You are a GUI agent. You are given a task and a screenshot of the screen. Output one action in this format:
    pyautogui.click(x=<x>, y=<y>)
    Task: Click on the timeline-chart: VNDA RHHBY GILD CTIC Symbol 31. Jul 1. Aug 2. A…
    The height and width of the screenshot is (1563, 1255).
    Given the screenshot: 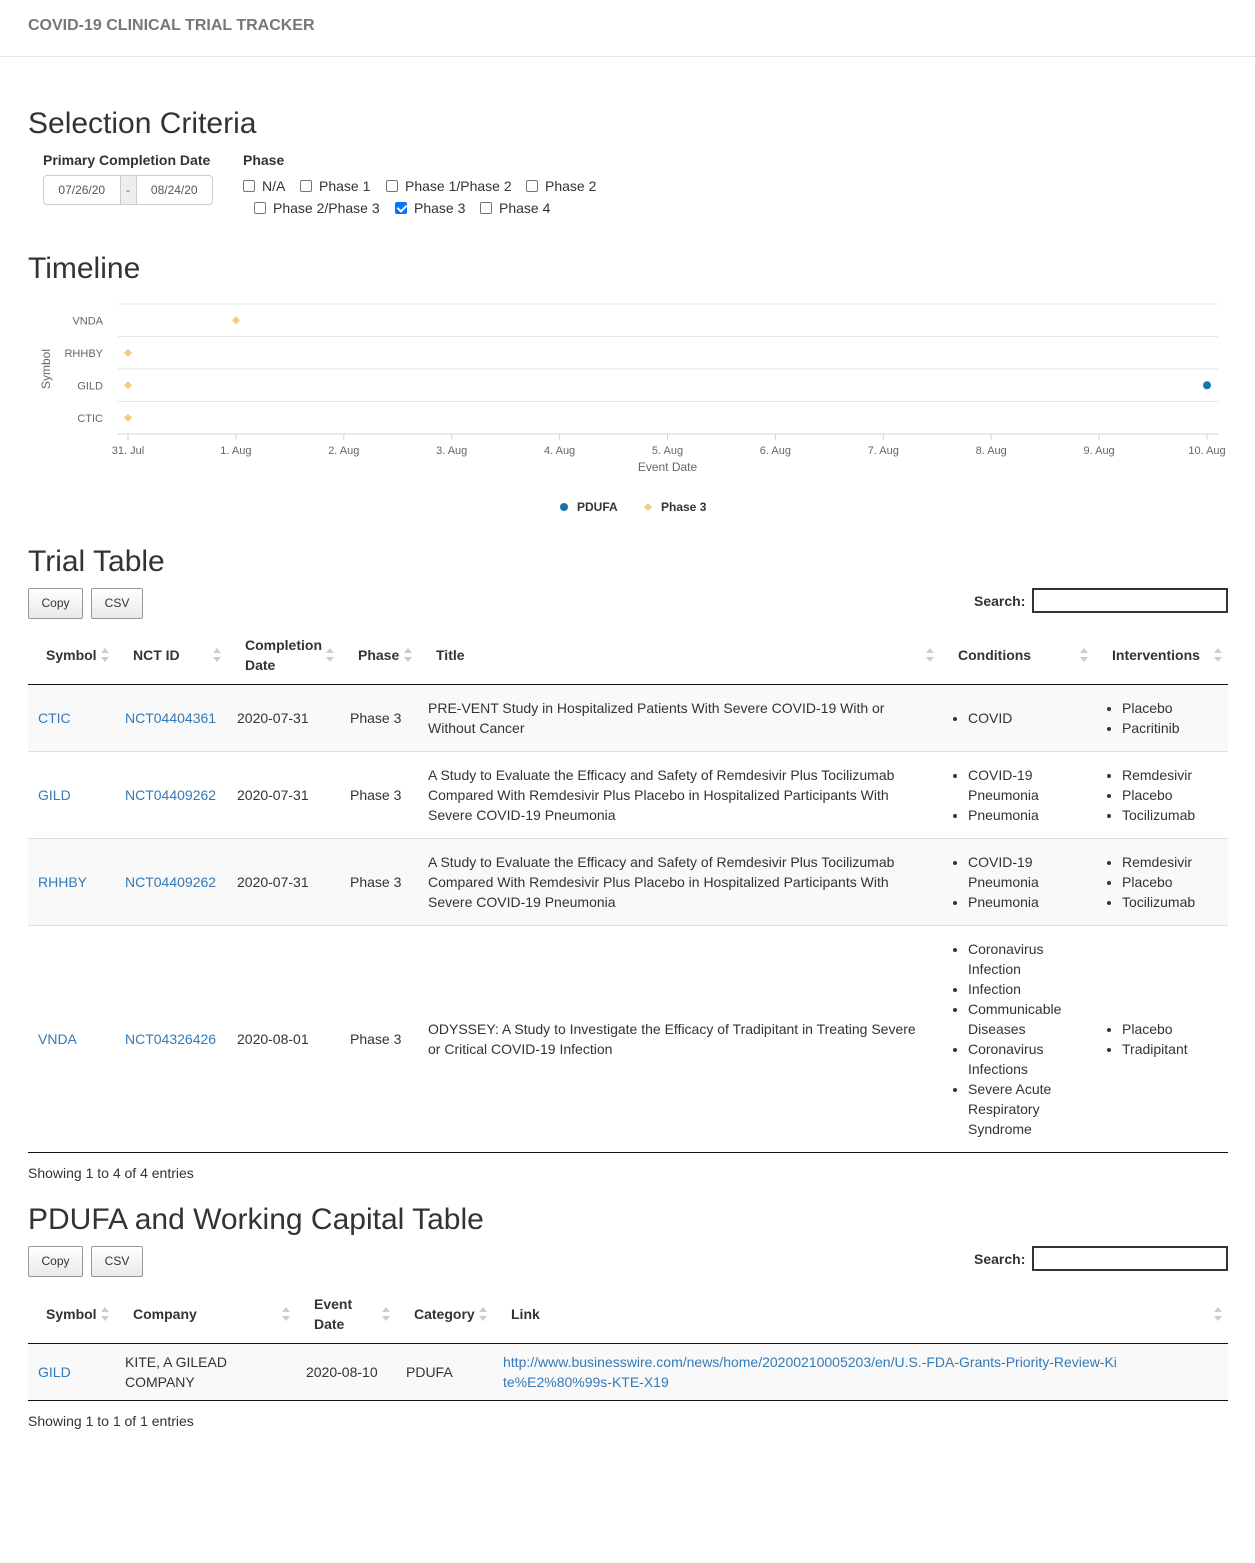 What is the action you would take?
    pyautogui.click(x=632, y=408)
    